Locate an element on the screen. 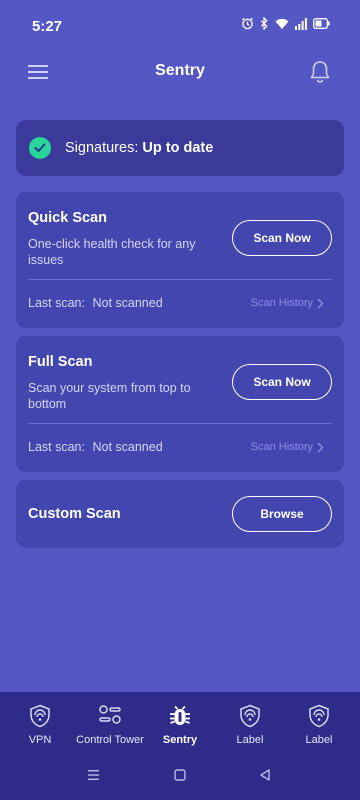 The width and height of the screenshot is (360, 800). nav-item-label-1: Label is located at coordinates (250, 722).